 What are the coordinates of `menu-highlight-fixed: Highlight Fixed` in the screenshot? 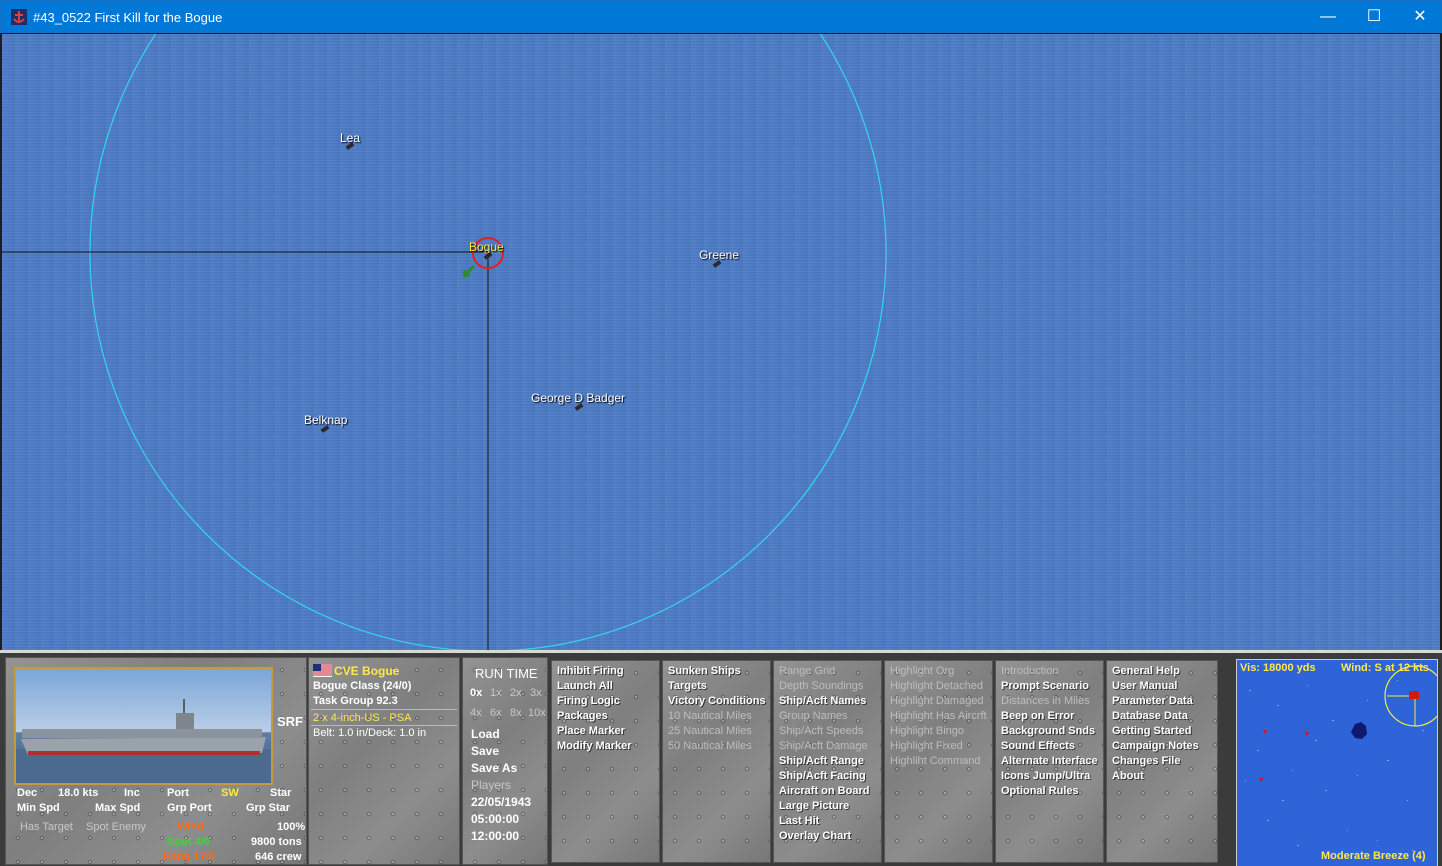 It's located at (926, 746).